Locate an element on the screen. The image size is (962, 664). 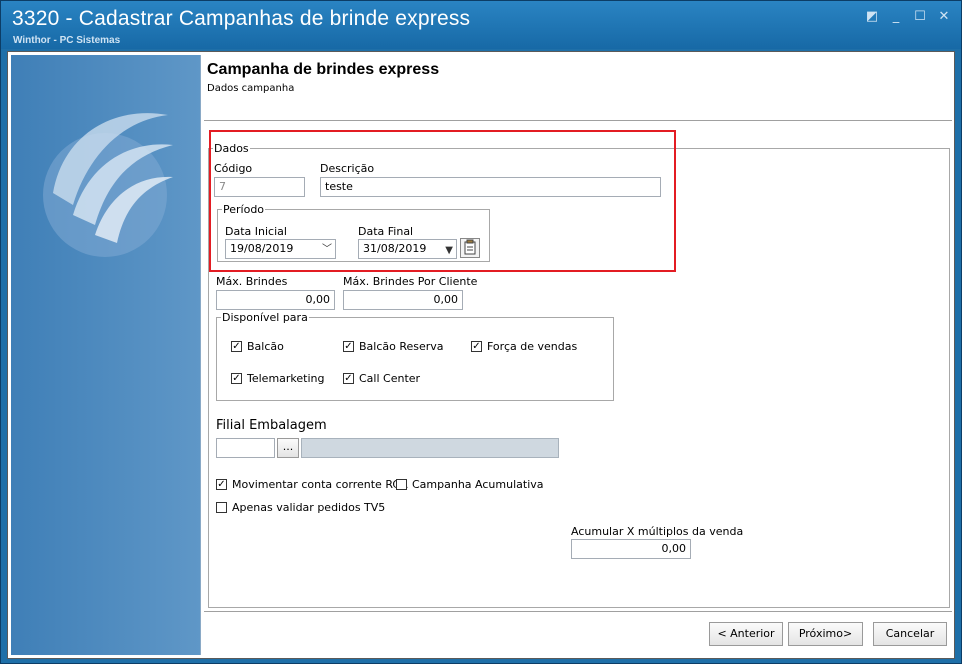
acumulativa-label: Campanha Acumulativa is located at coordinates (478, 484).